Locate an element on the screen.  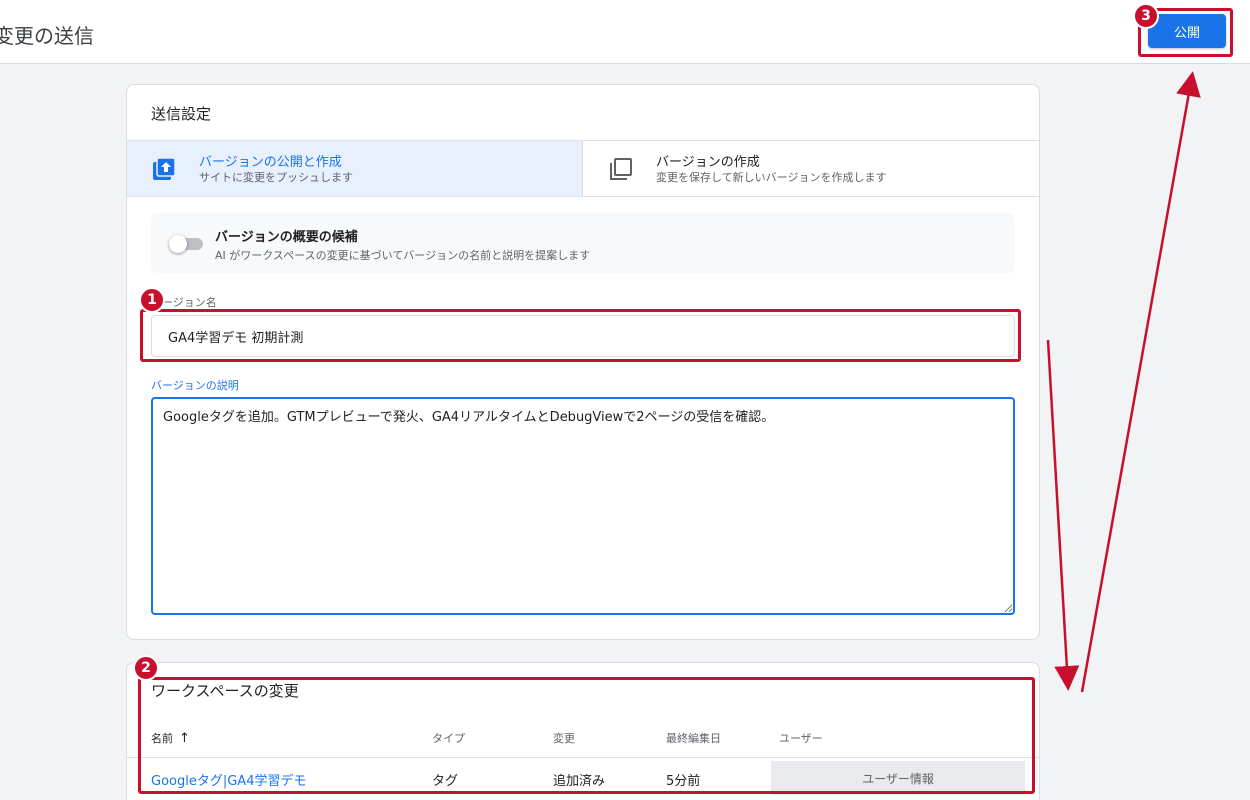
mode-description: サイトに変更をプッシュします is located at coordinates (276, 177).